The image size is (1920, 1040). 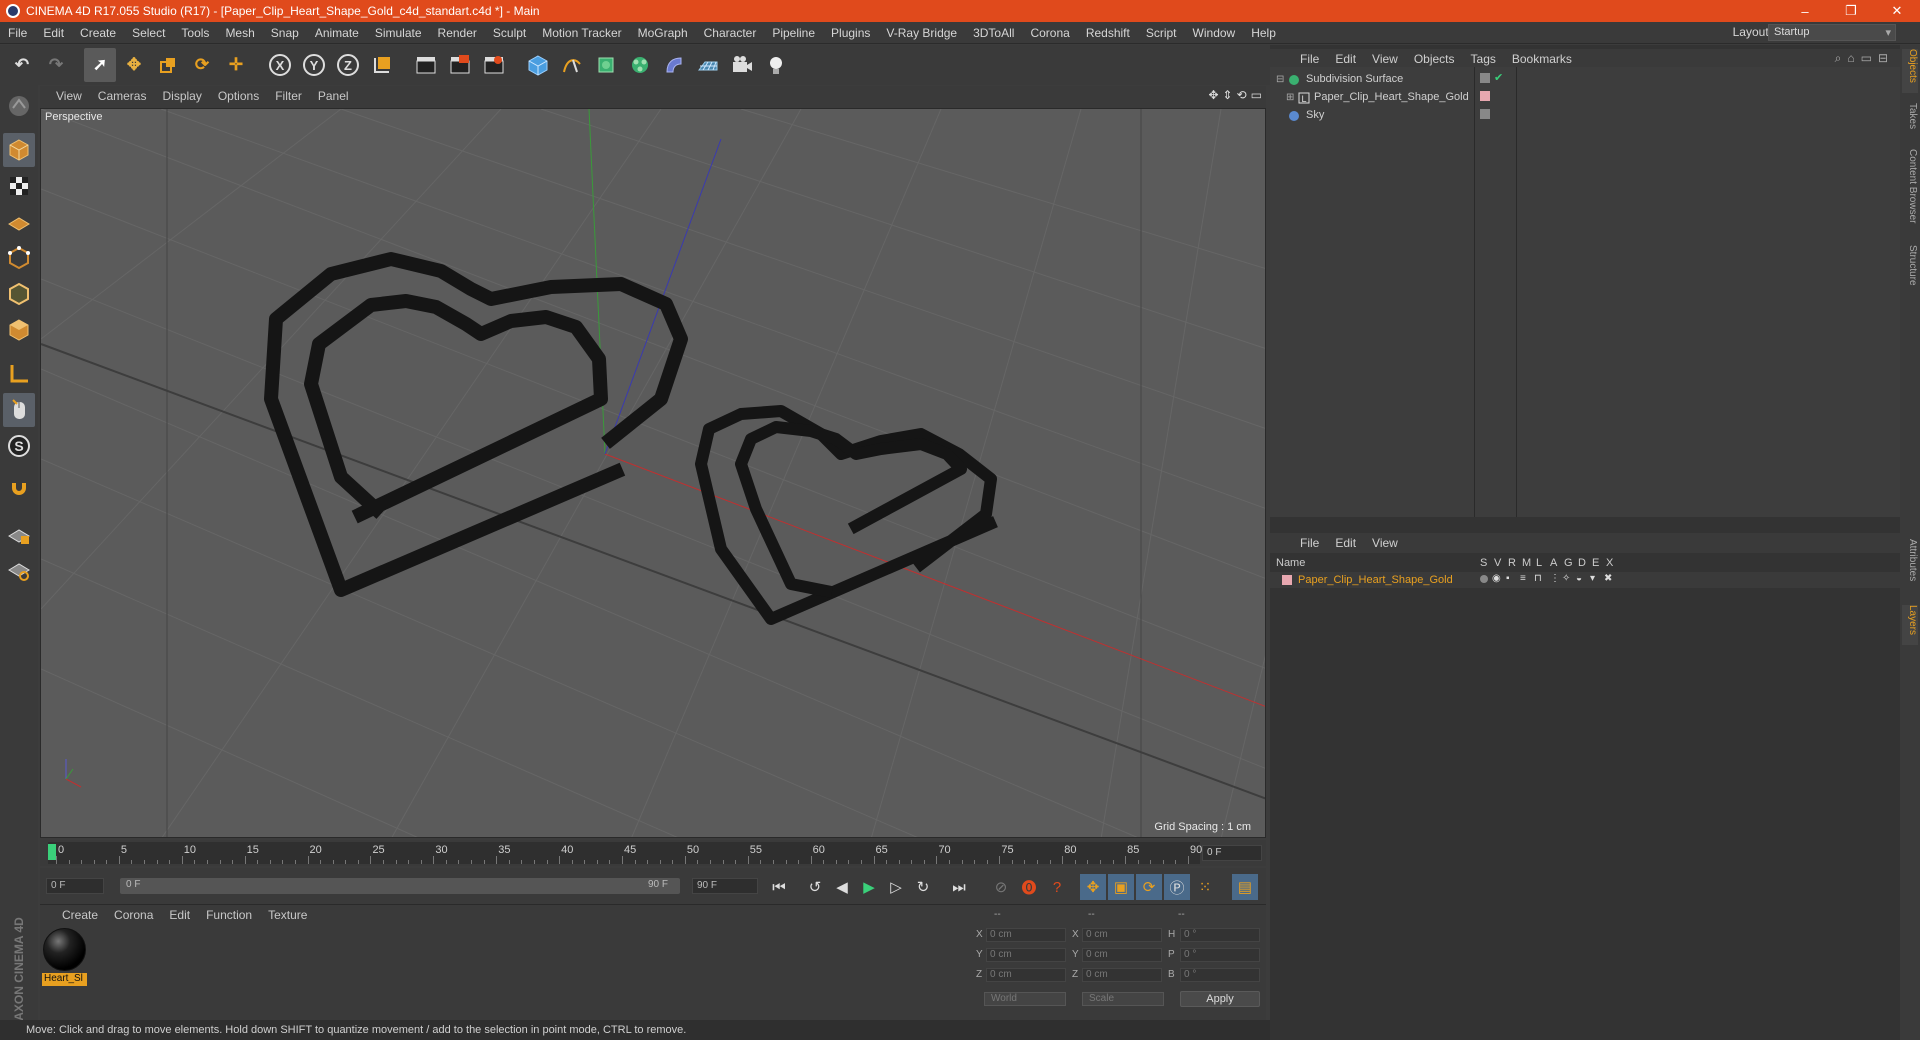 I want to click on viewport-menu-filter: Filter, so click(x=288, y=96).